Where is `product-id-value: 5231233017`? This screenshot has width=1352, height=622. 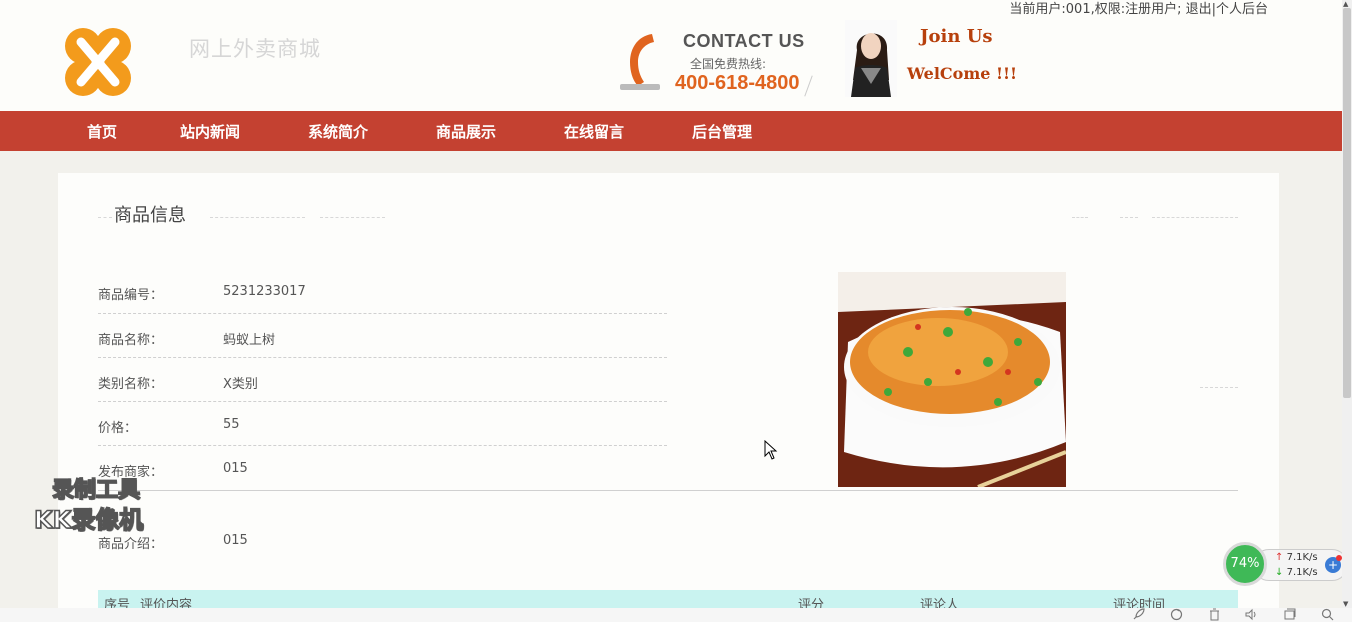 product-id-value: 5231233017 is located at coordinates (264, 291).